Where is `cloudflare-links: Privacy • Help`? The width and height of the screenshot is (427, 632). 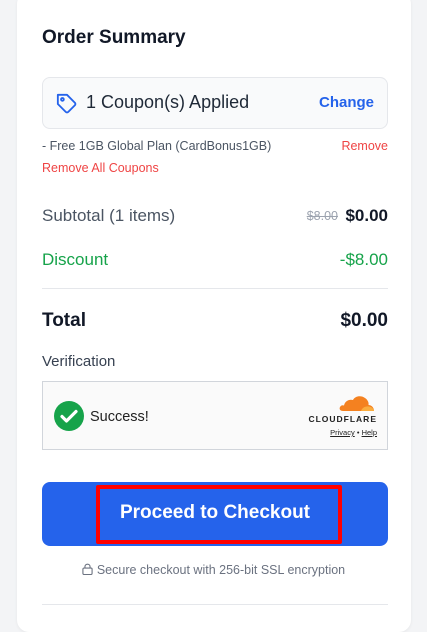
cloudflare-links: Privacy • Help is located at coordinates (353, 432).